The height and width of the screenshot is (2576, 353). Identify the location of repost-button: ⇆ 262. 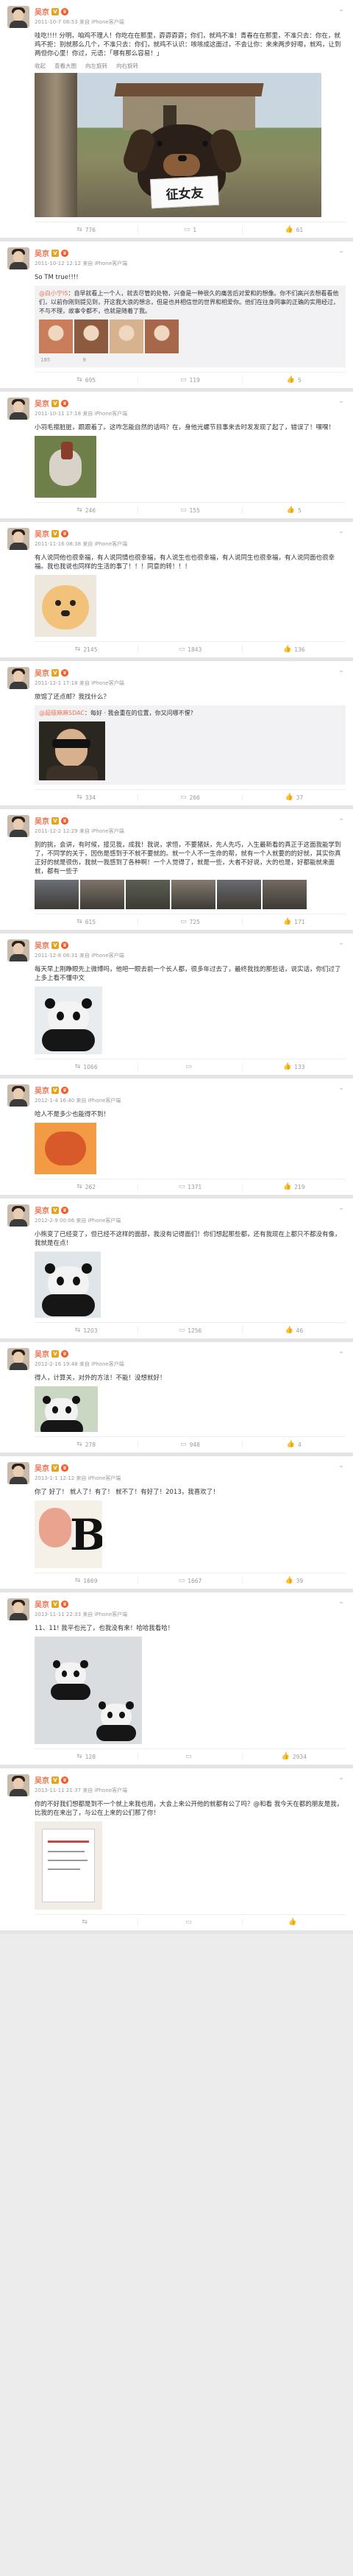
(87, 1186).